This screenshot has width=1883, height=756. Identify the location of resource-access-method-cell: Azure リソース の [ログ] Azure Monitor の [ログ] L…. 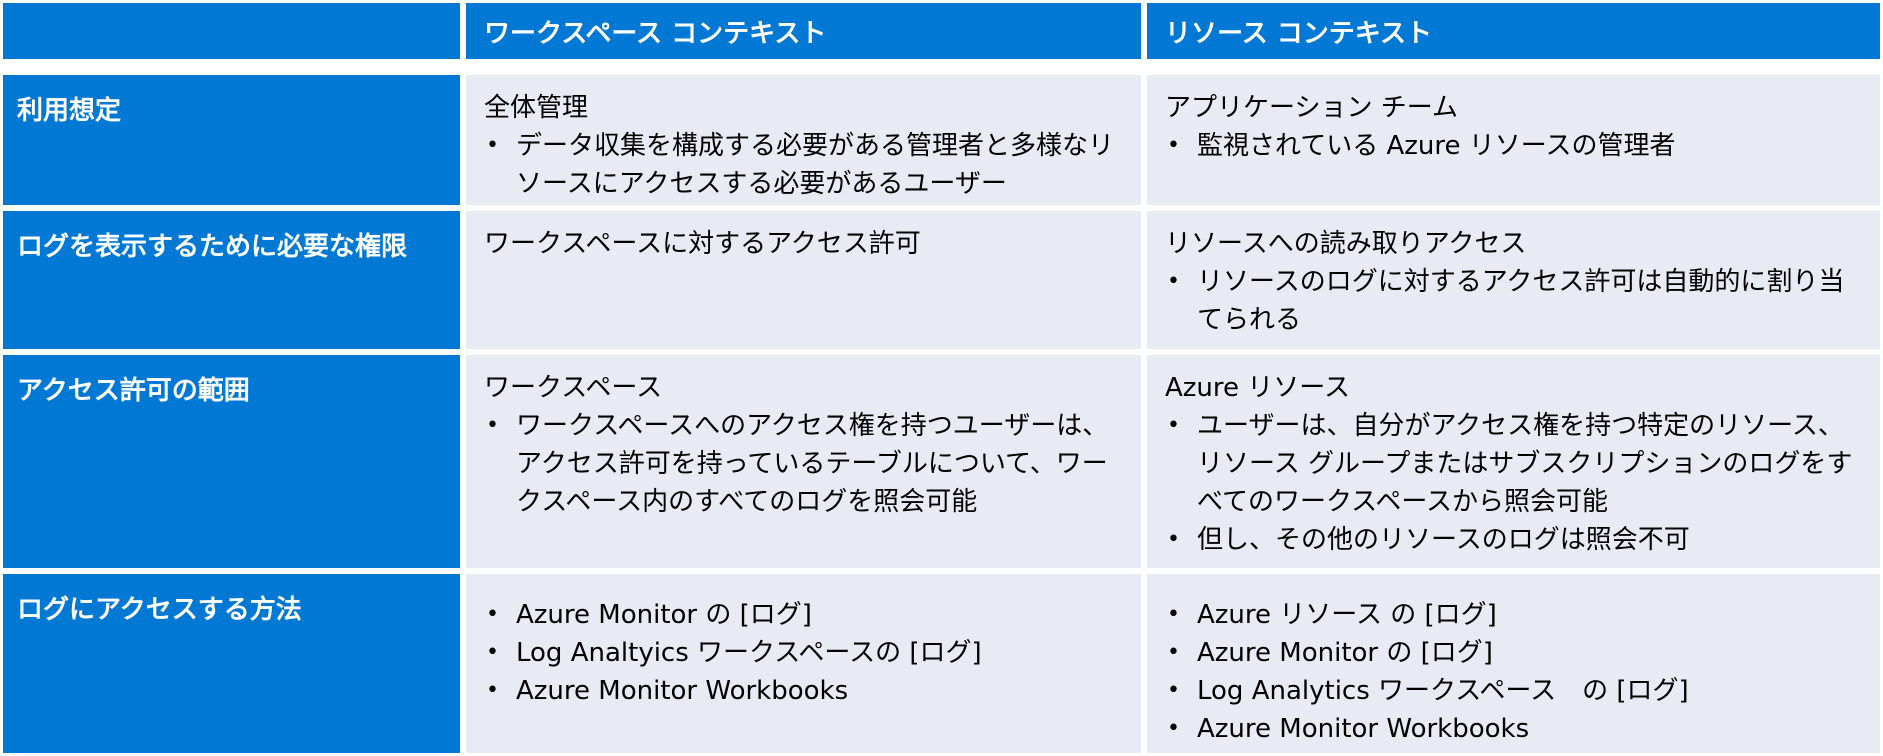
(1513, 663).